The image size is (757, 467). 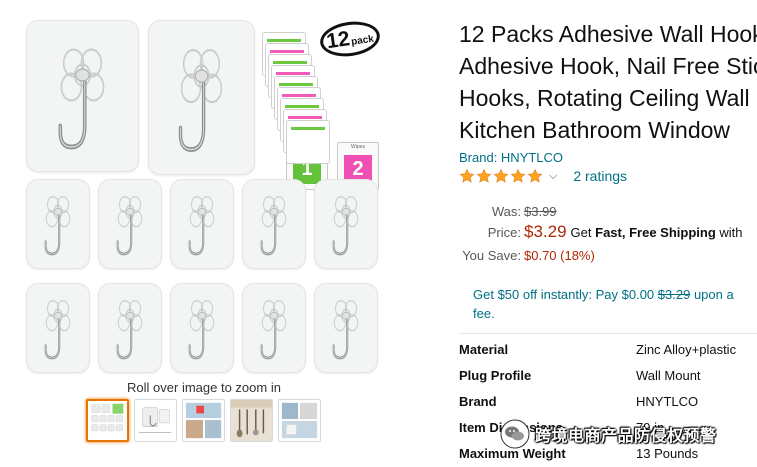 I want to click on pack-count-word: pack, so click(x=362, y=40).